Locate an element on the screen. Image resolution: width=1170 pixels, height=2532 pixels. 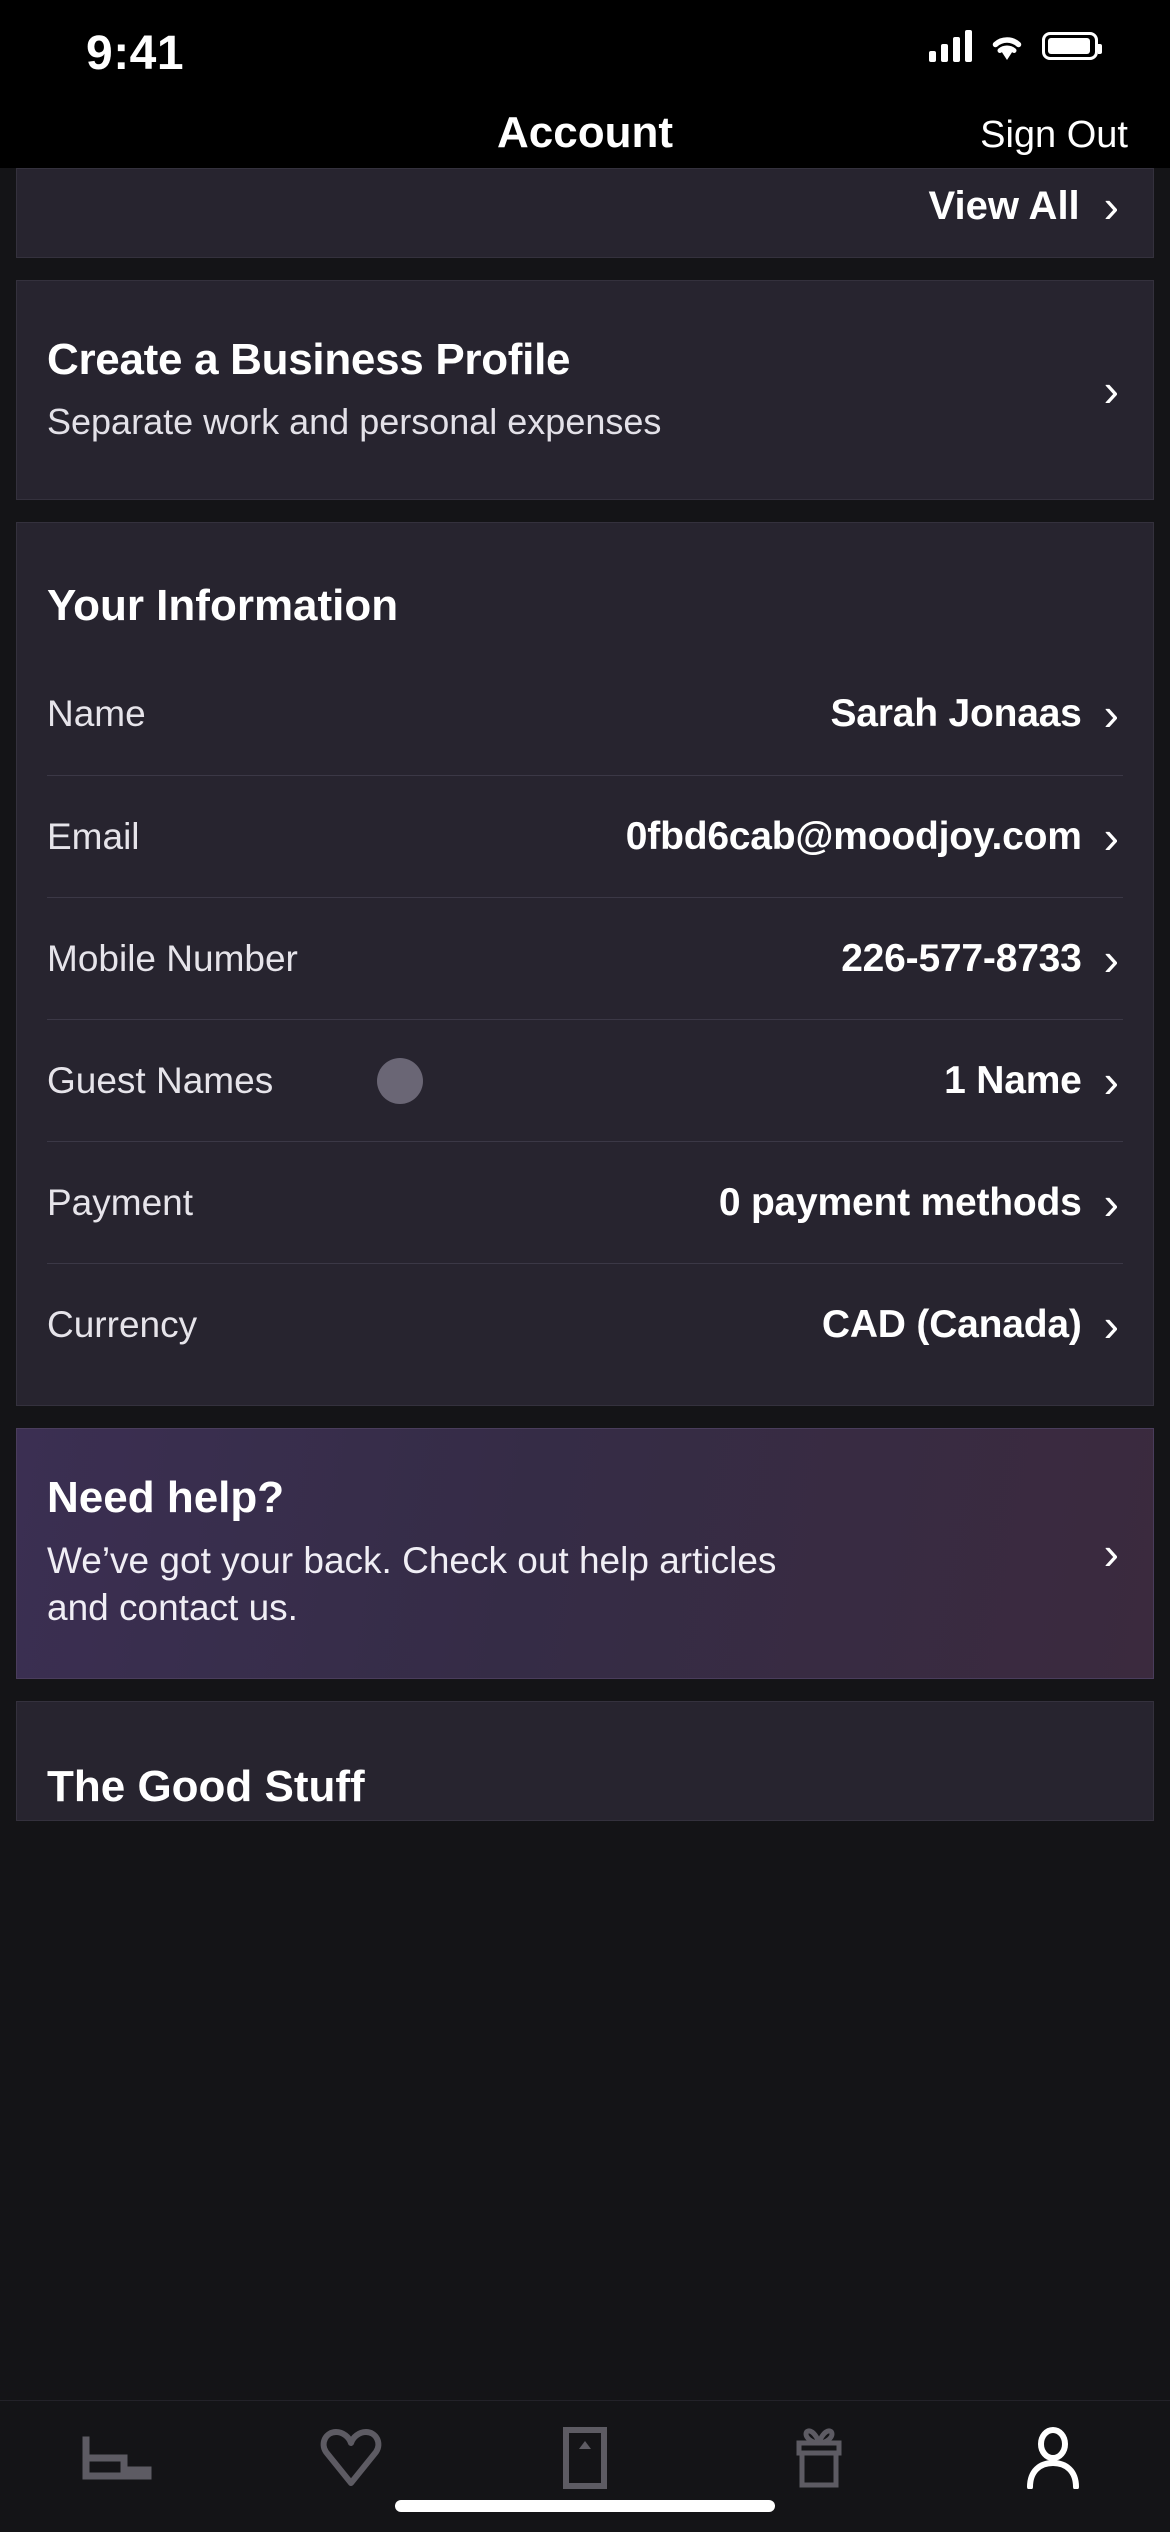
tab-stays is located at coordinates (117, 2449).